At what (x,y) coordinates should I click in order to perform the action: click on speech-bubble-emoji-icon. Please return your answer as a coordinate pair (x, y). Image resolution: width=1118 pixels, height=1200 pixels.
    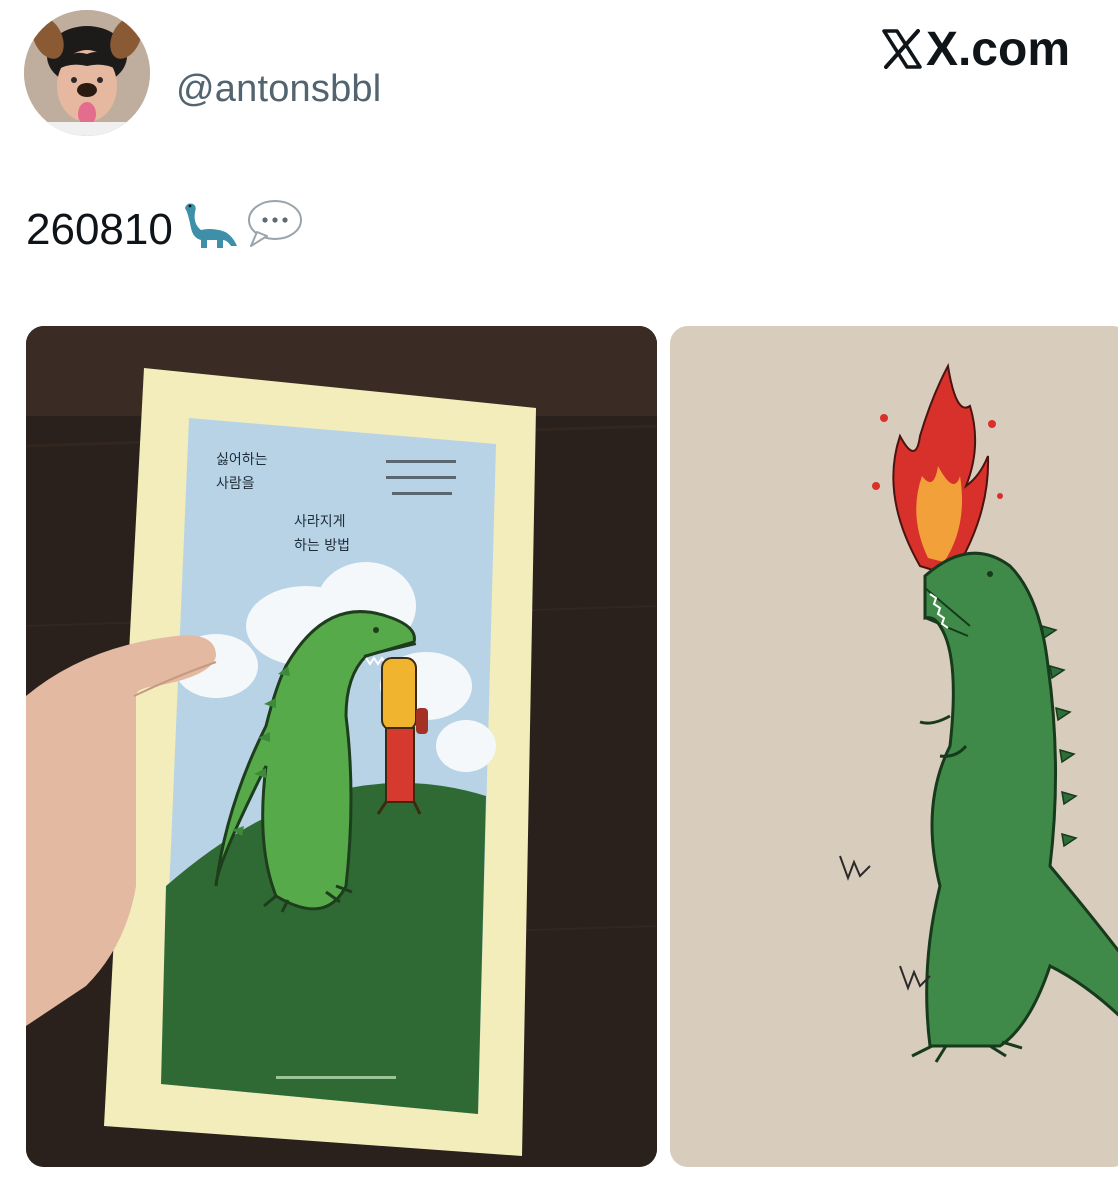
    Looking at the image, I should click on (274, 229).